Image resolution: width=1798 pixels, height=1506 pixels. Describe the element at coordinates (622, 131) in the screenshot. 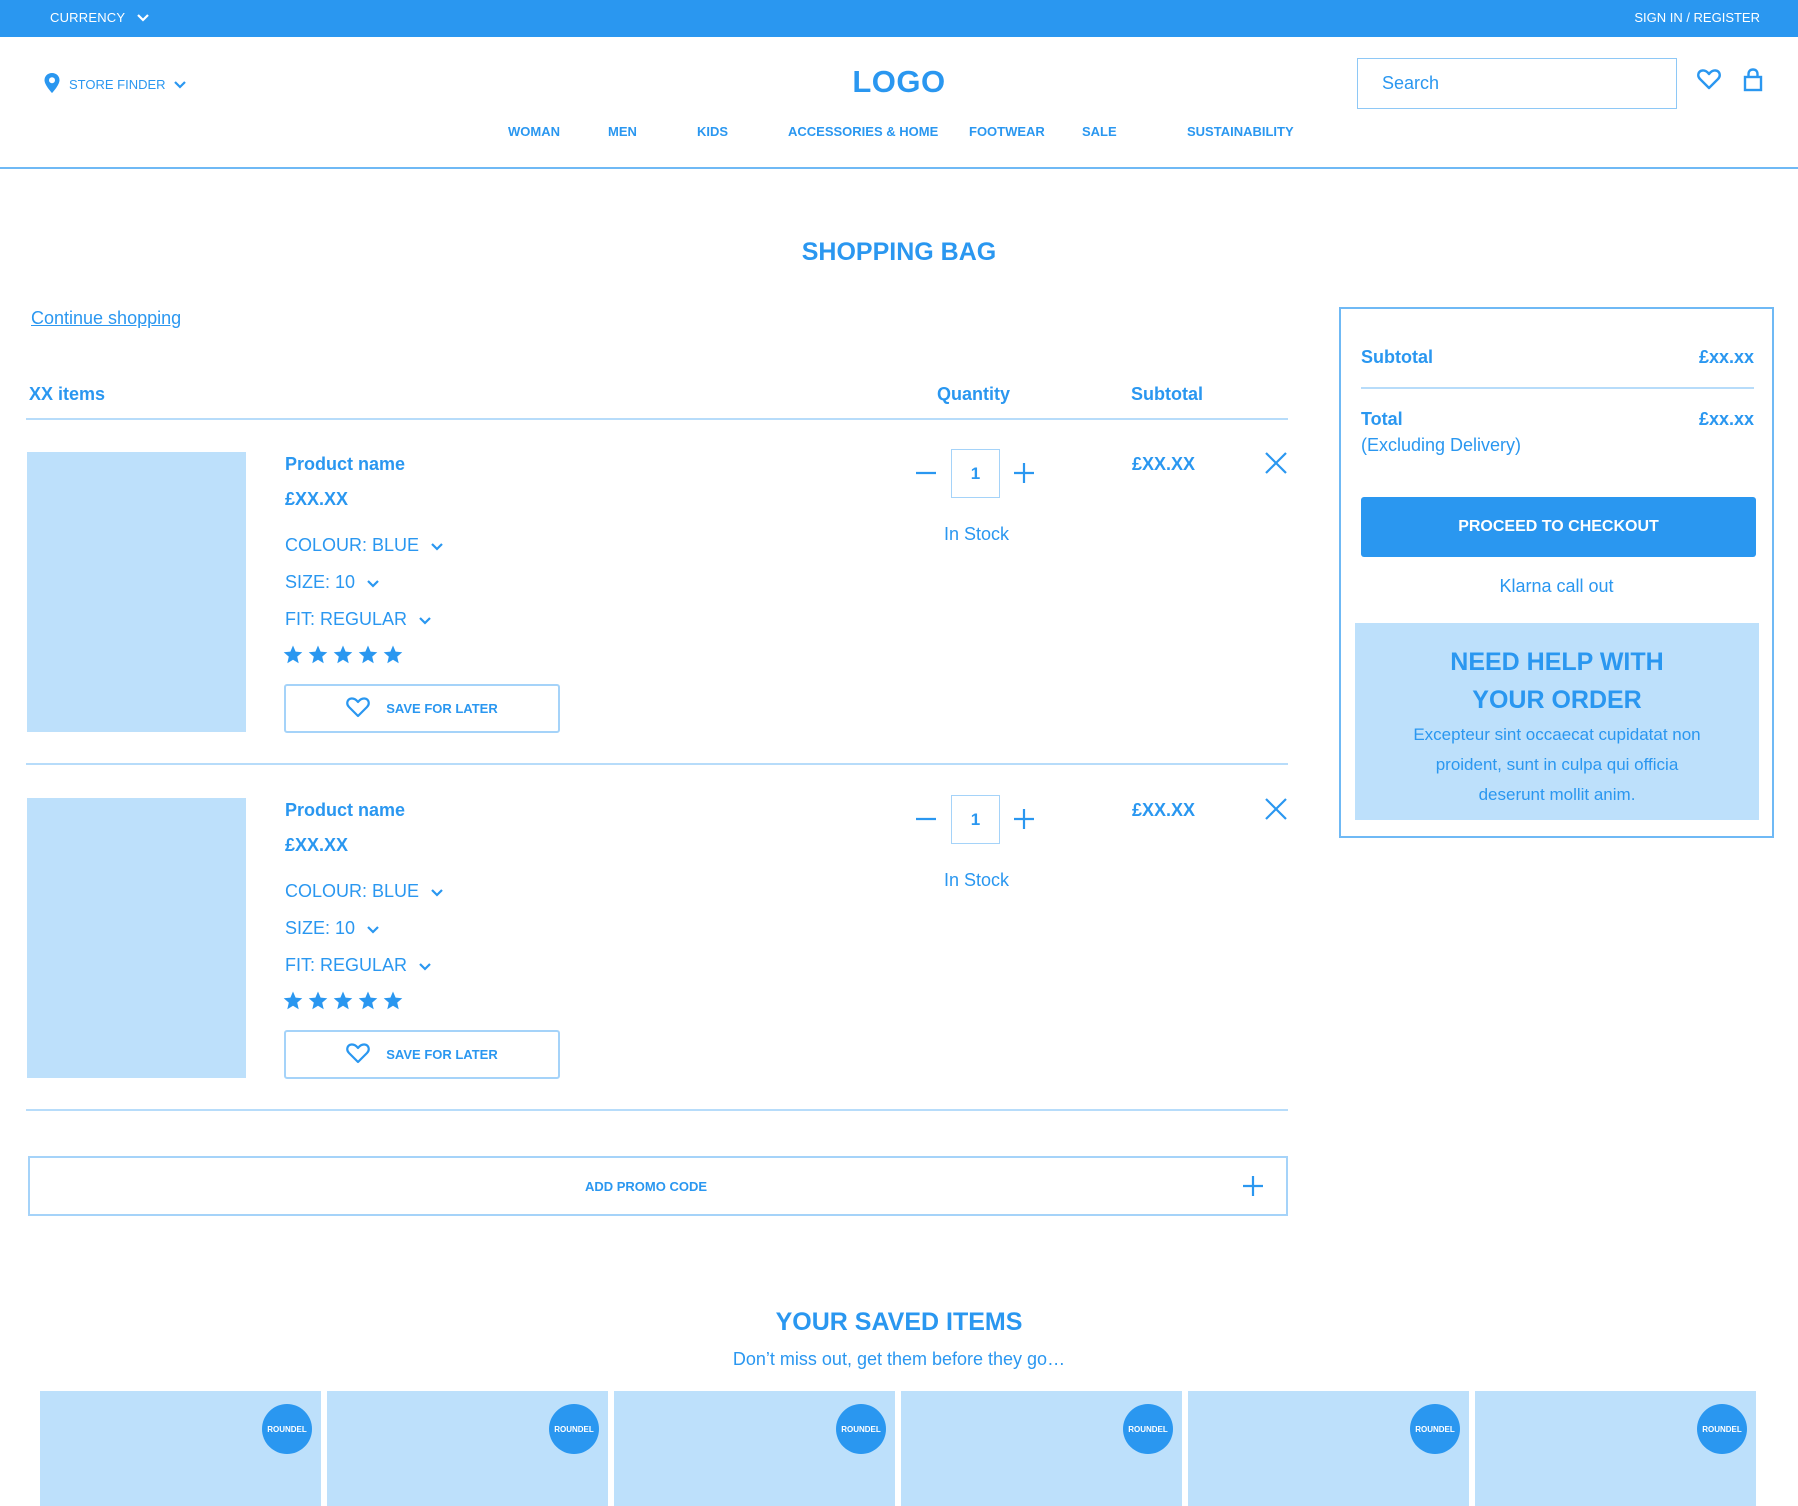

I see `nav-men: MEN` at that location.